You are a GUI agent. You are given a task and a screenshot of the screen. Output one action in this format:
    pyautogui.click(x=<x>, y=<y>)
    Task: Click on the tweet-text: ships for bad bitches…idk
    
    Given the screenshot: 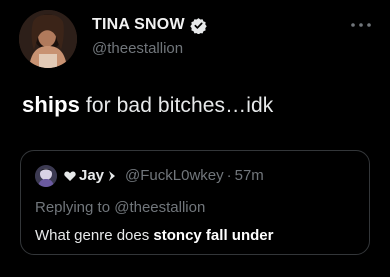 What is the action you would take?
    pyautogui.click(x=147, y=105)
    